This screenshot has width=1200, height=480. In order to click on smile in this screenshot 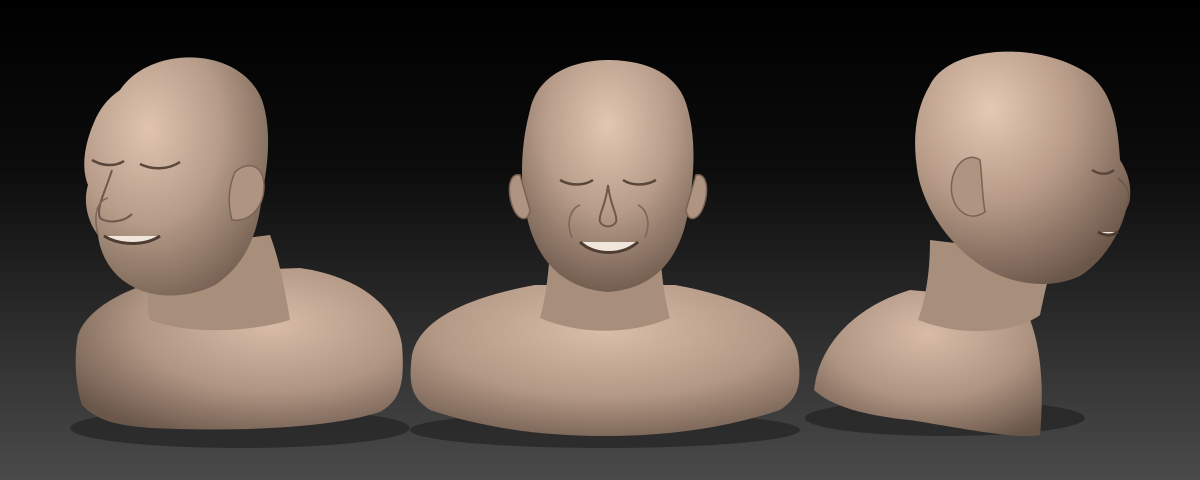, I will do `click(1108, 233)`.